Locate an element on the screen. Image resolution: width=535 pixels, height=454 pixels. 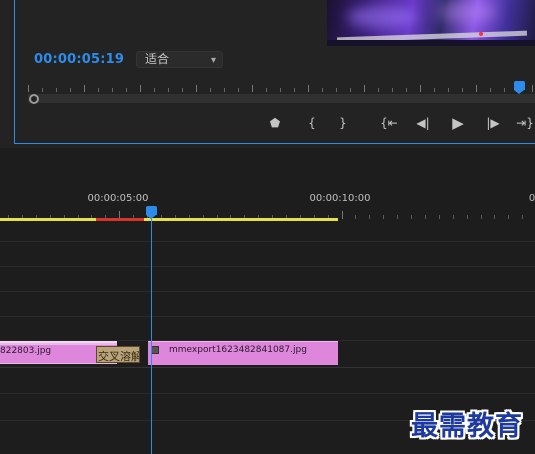
mark-in-icon: { is located at coordinates (312, 123).